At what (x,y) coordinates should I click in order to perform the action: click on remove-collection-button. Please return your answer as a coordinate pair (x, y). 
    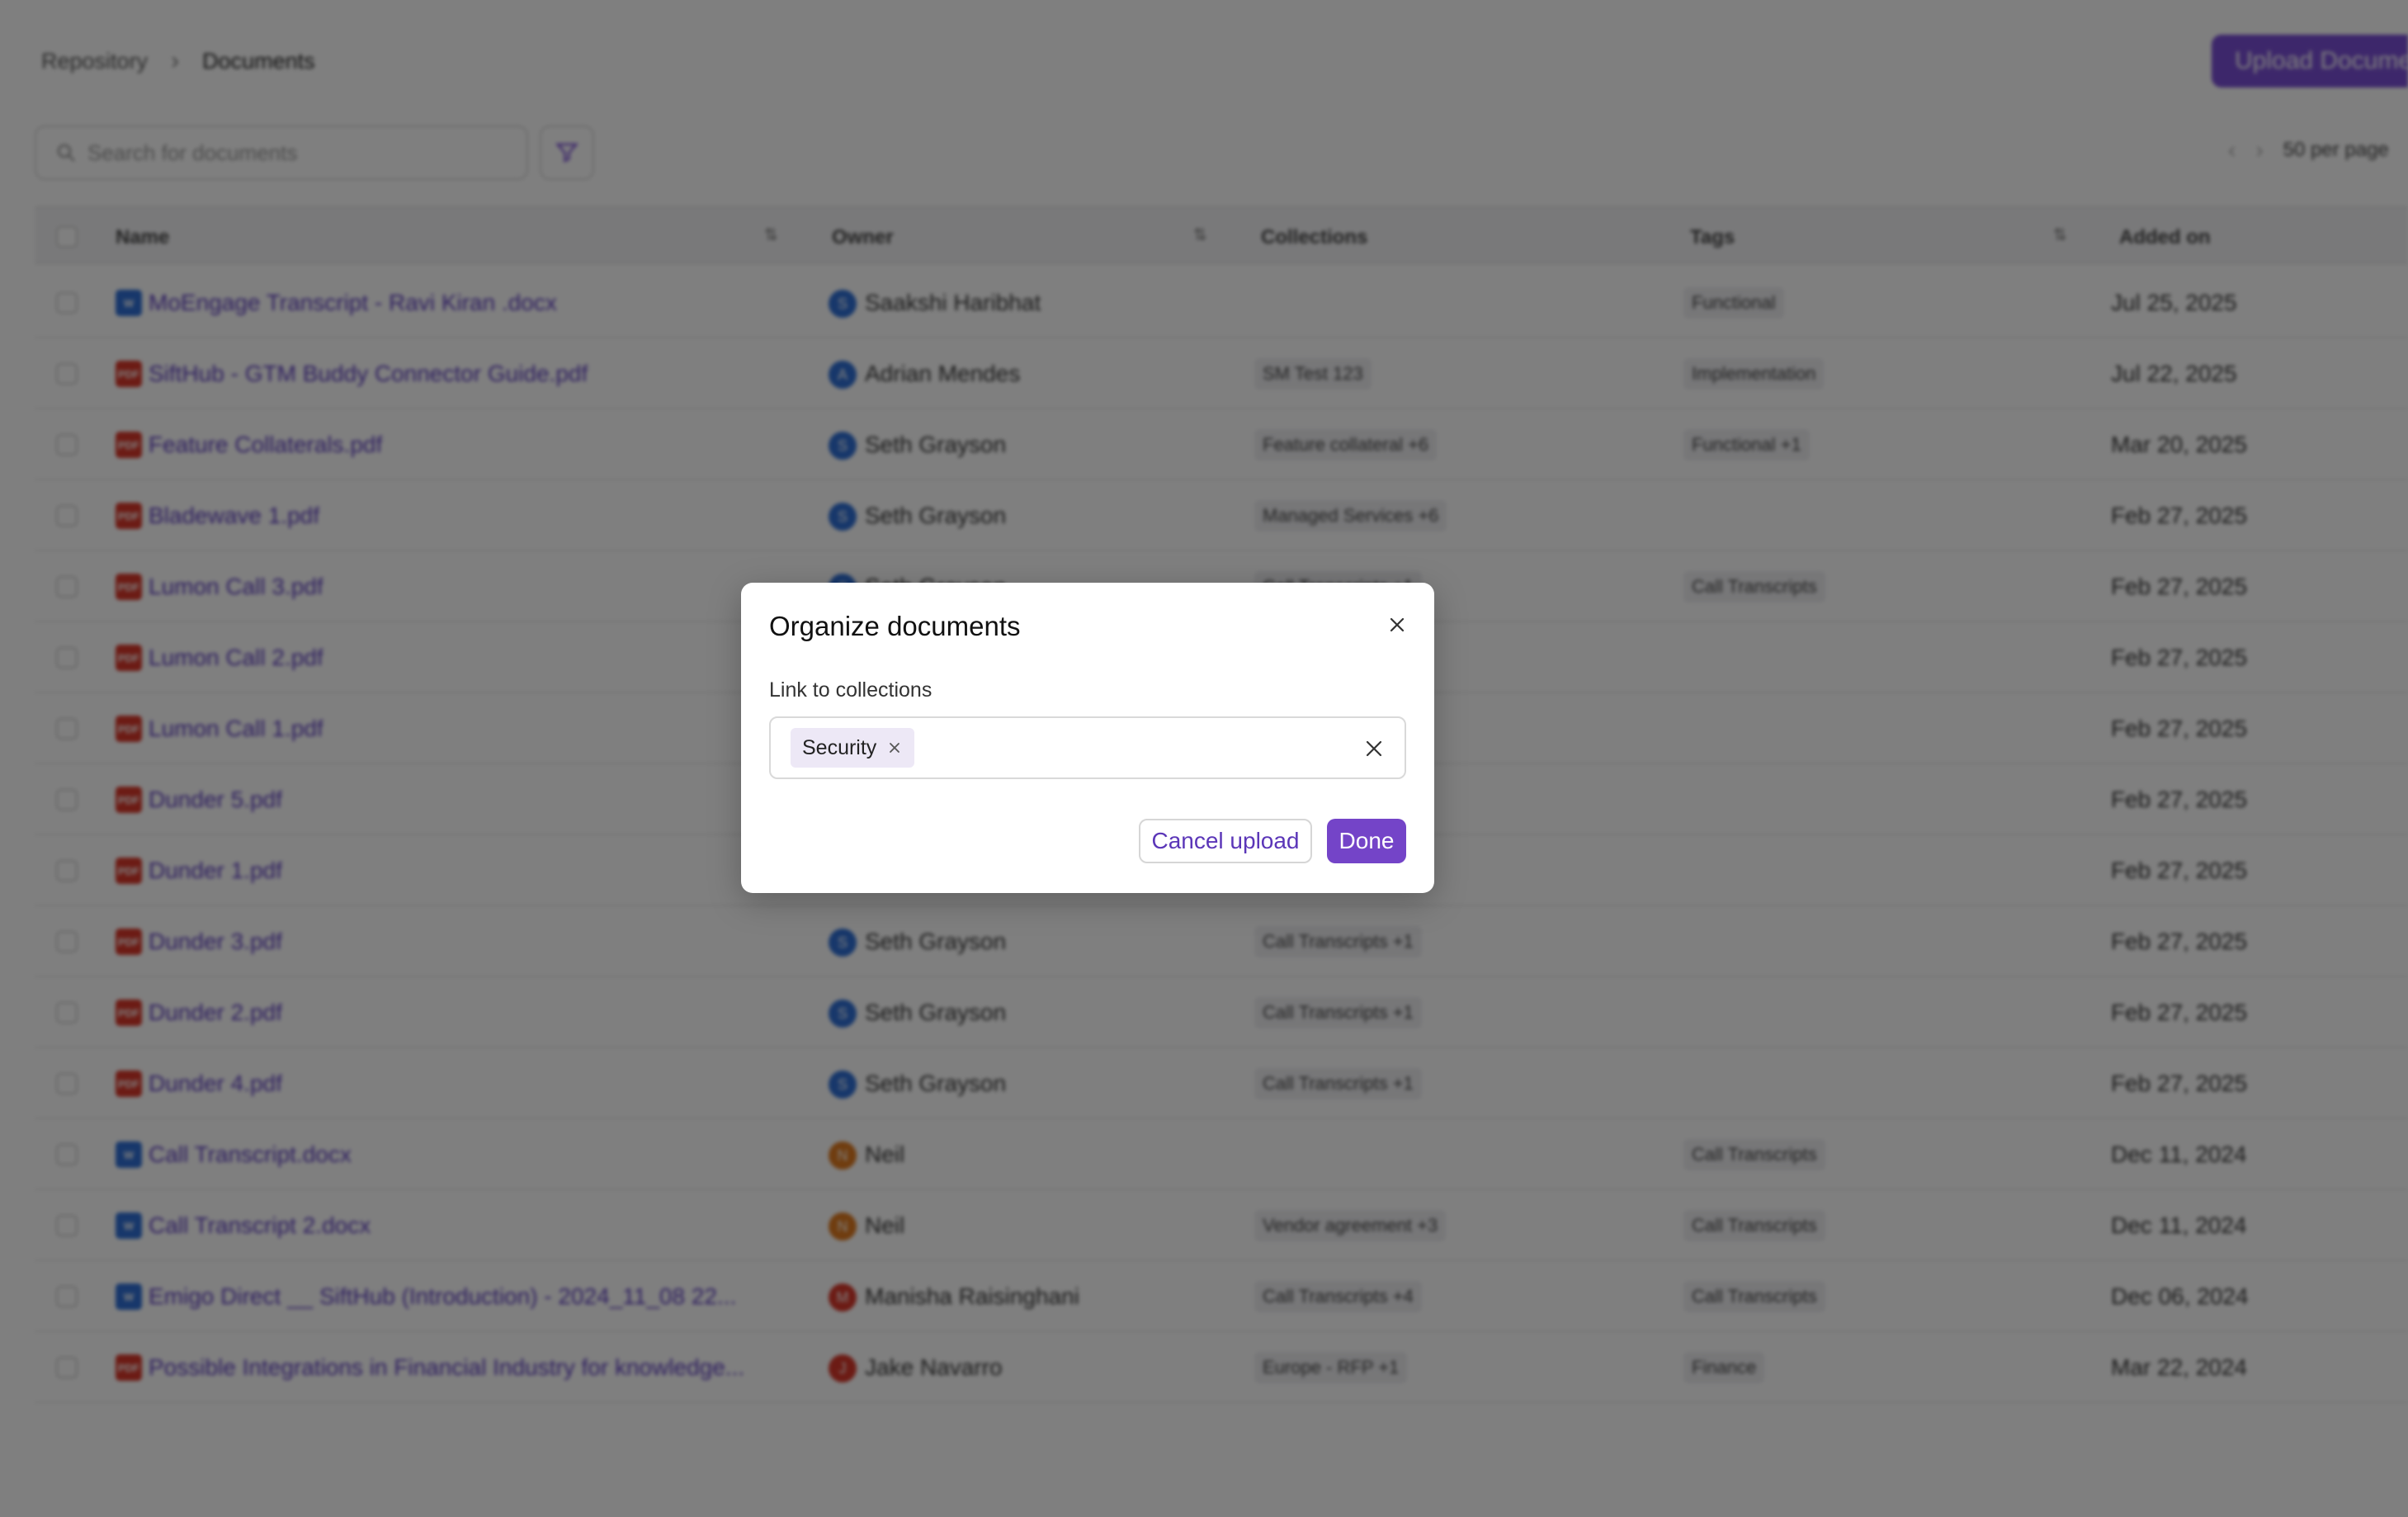
    Looking at the image, I should click on (894, 748).